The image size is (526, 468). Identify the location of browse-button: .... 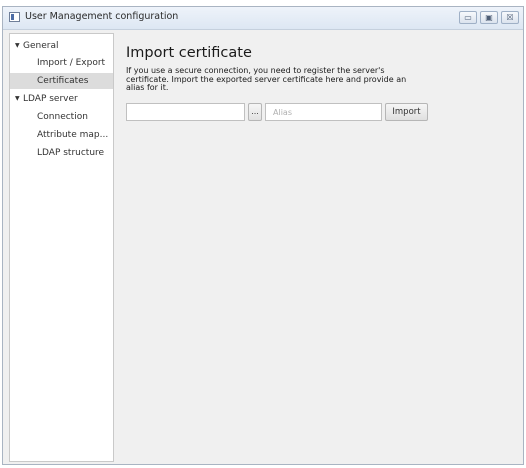
(255, 112).